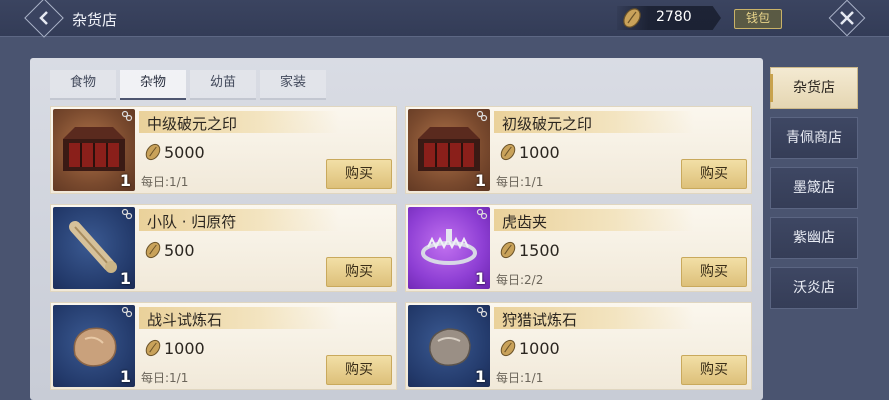 The image size is (889, 400). I want to click on item-card: 1 小队 · 归原符 500 购买, so click(223, 248).